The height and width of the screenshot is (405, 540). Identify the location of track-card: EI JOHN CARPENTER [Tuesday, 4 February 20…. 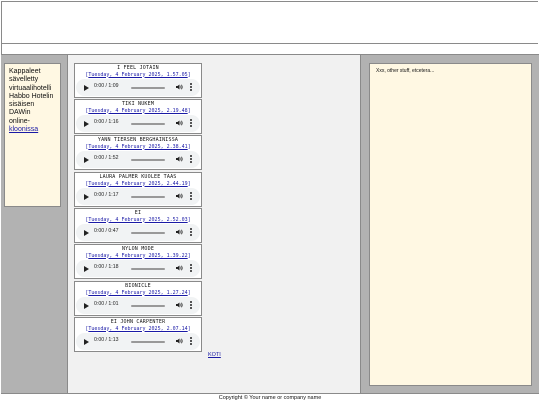
(138, 334).